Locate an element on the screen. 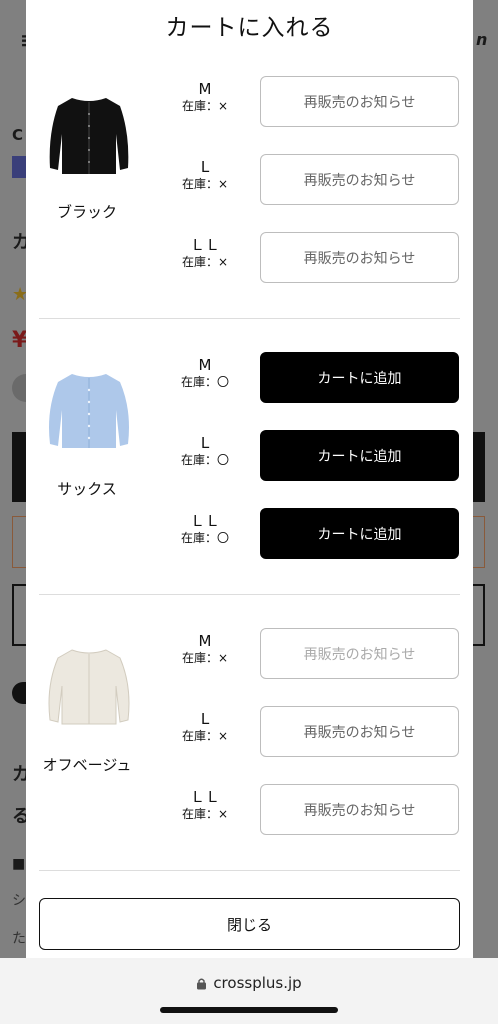 Image resolution: width=498 pixels, height=1024 pixels. url-display: crossplus.jp is located at coordinates (249, 983).